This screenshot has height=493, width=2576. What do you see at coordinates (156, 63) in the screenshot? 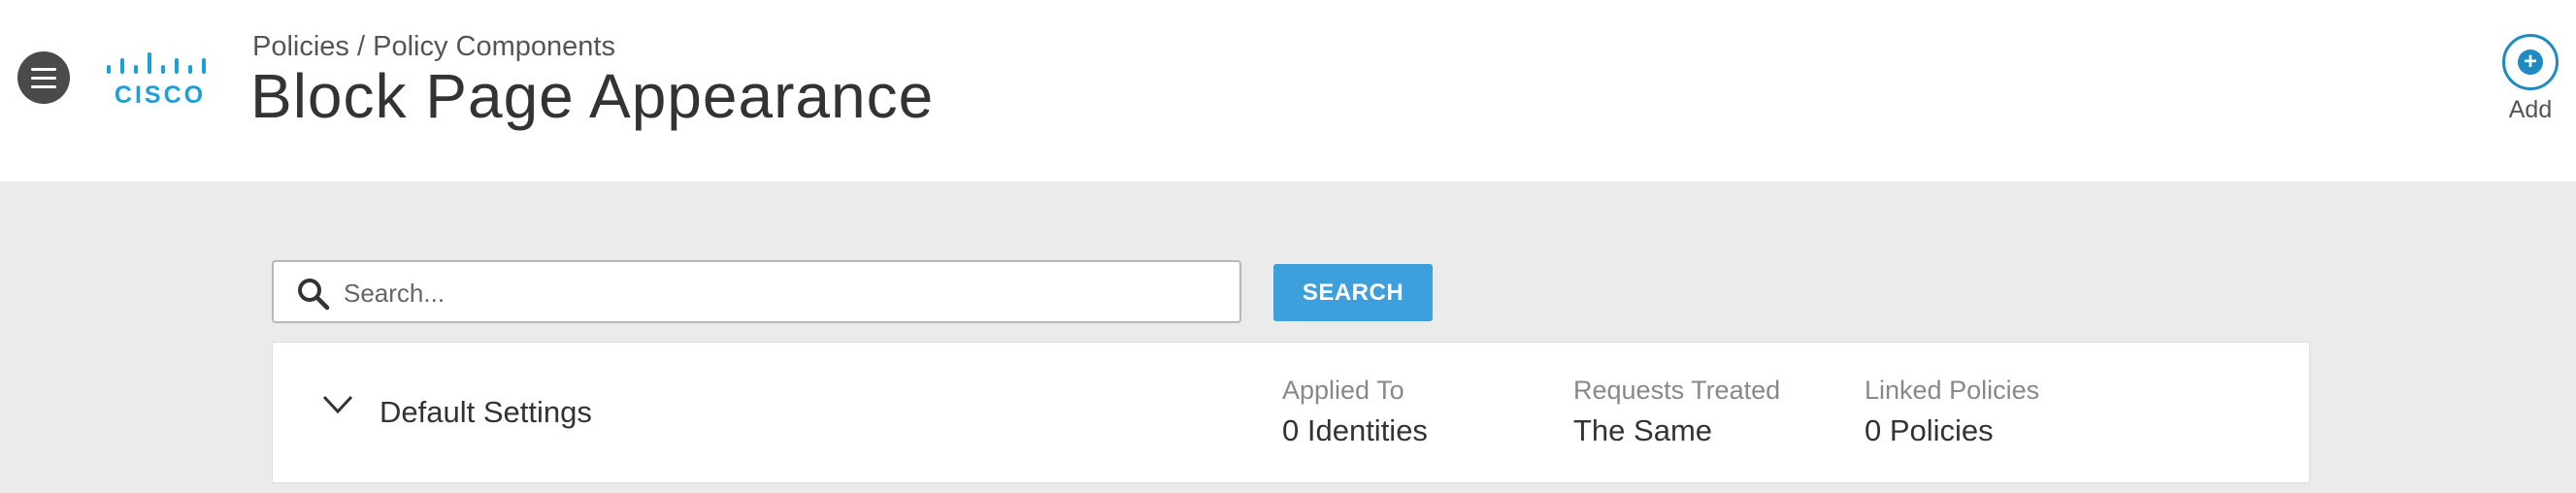
I see `cisco-bridge-icon` at bounding box center [156, 63].